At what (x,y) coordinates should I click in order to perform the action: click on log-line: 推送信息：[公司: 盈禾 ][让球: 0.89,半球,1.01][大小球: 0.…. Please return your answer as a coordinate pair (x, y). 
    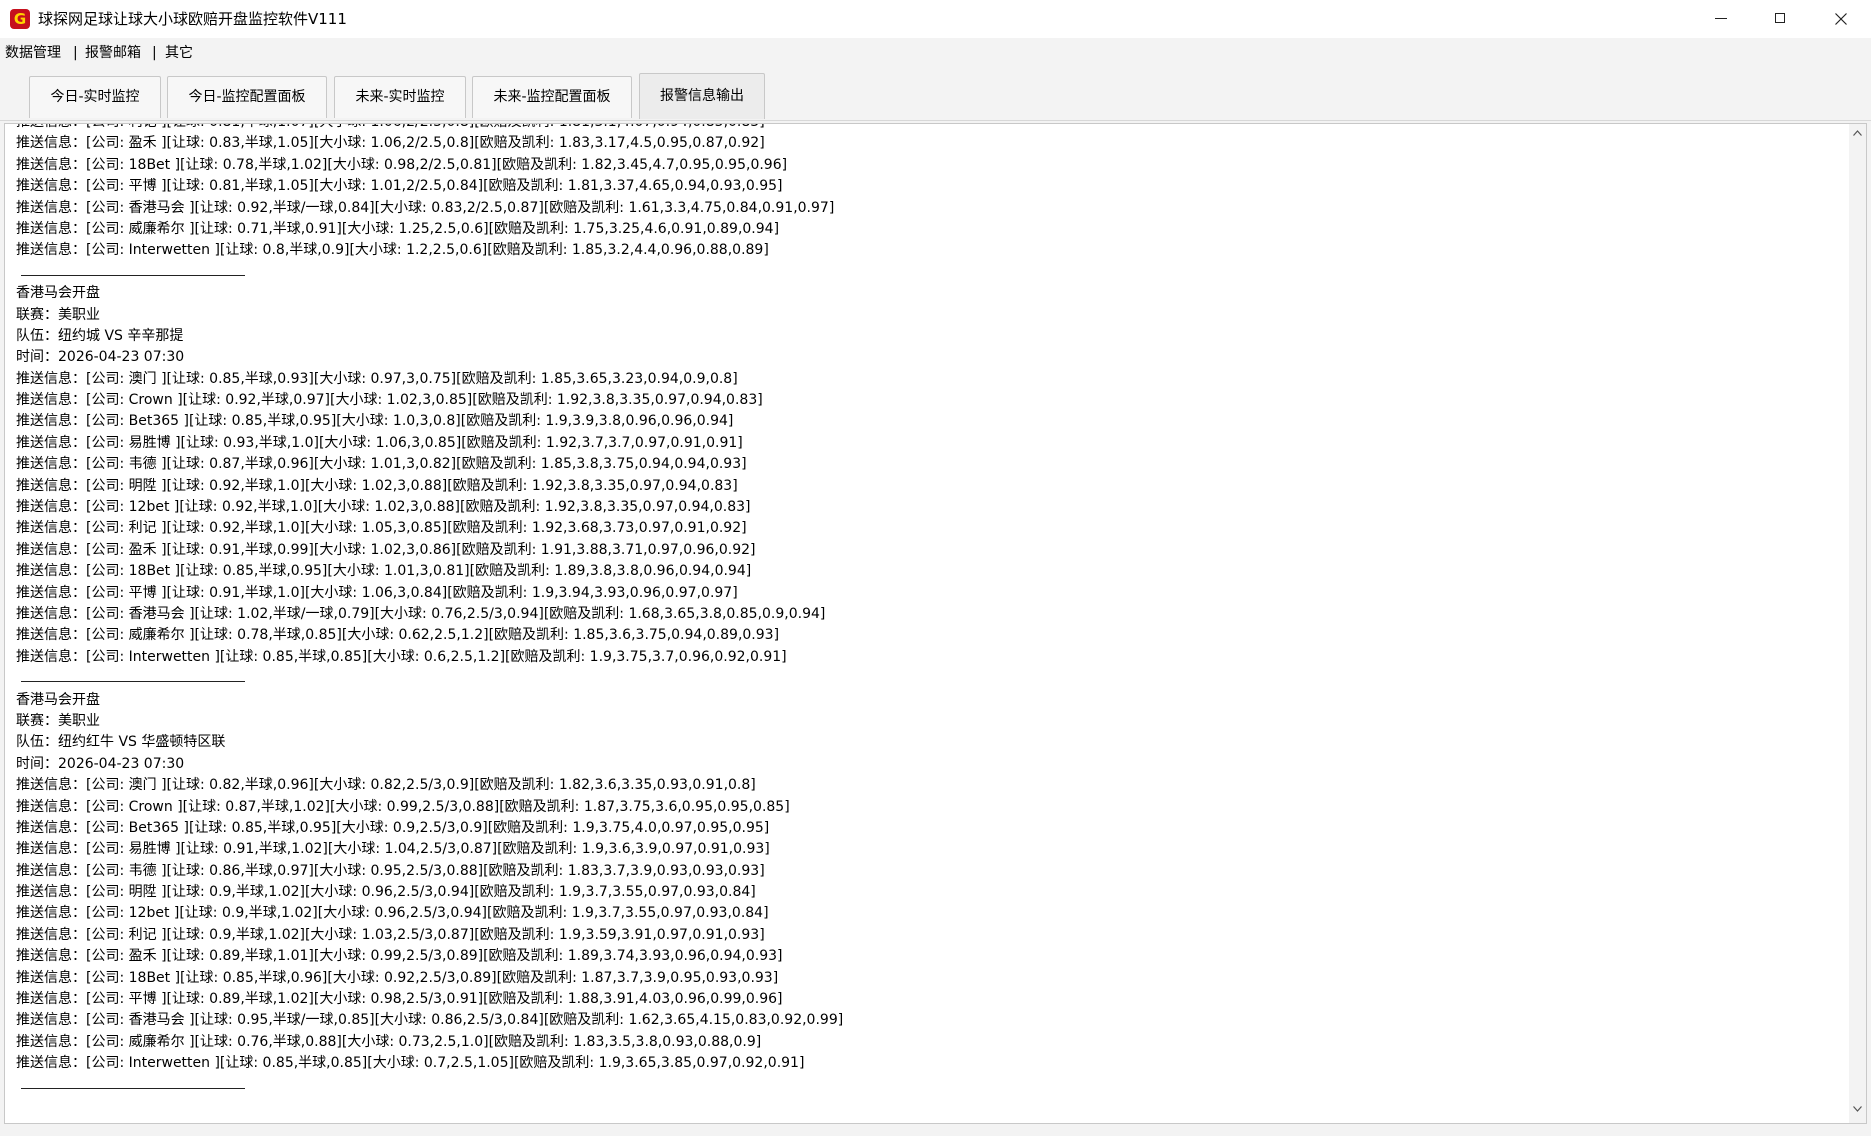
    Looking at the image, I should click on (399, 956).